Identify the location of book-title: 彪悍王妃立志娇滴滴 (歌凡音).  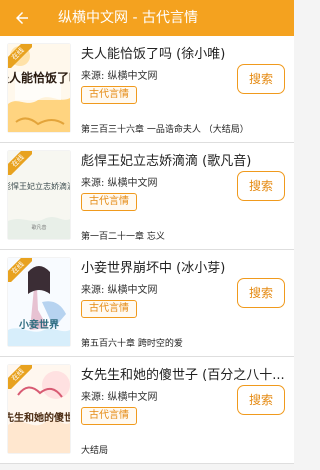
(166, 161).